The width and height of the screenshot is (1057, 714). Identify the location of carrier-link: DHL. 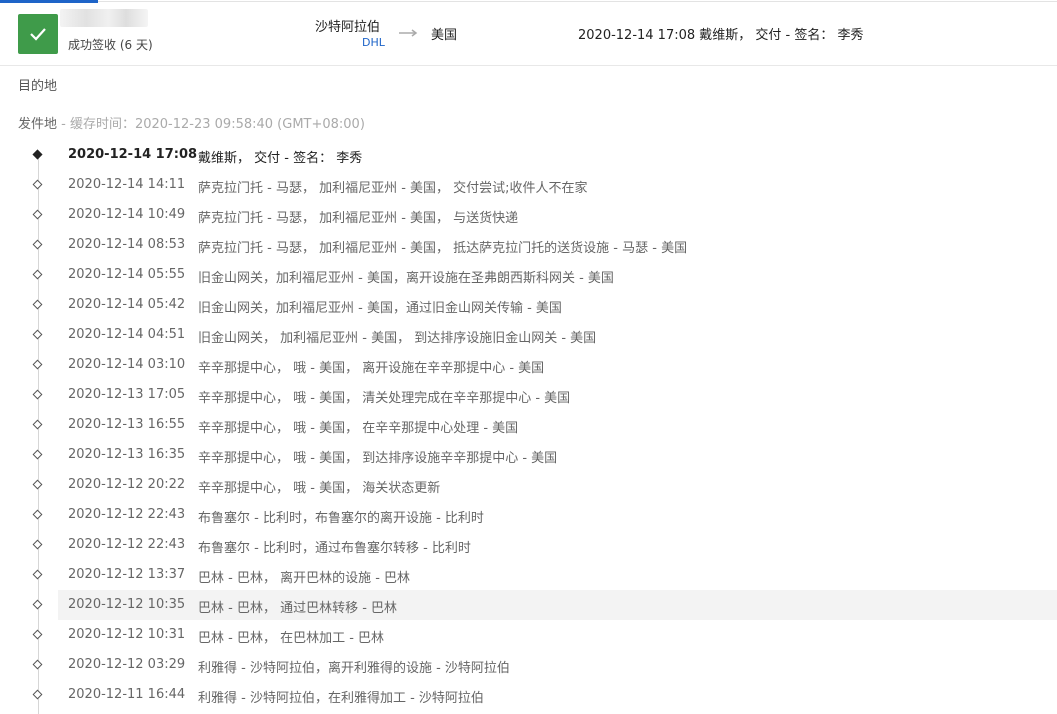
(373, 42).